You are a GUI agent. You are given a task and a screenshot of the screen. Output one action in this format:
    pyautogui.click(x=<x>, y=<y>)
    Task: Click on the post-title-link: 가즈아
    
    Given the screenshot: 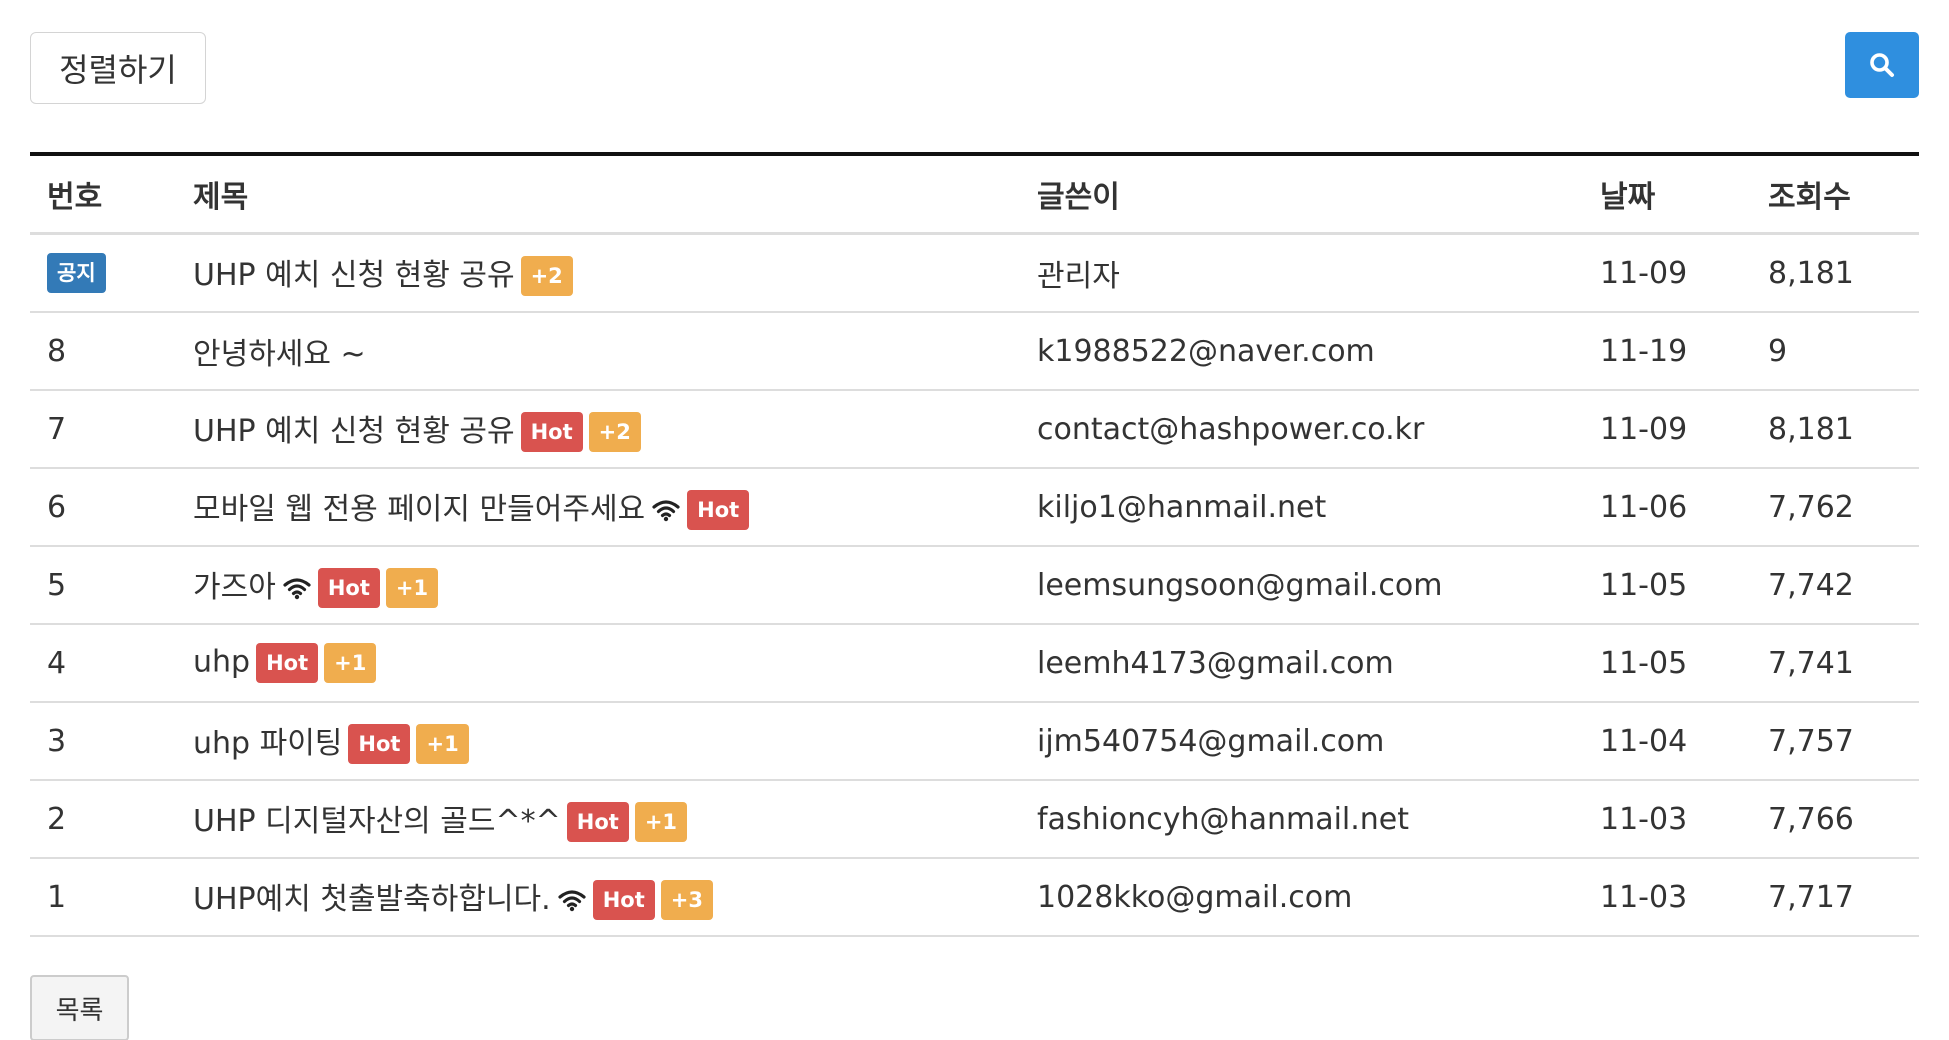 What is the action you would take?
    pyautogui.click(x=234, y=587)
    